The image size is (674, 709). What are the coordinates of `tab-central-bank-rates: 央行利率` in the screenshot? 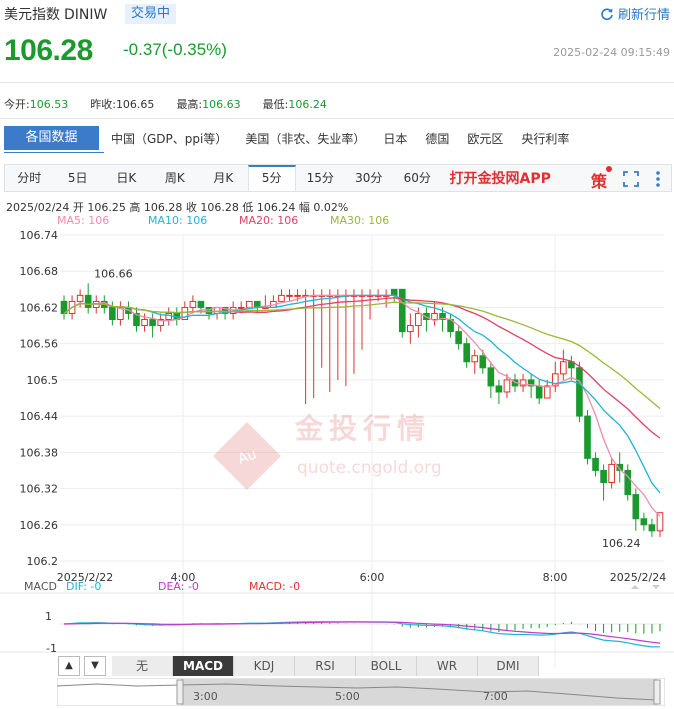 It's located at (545, 138).